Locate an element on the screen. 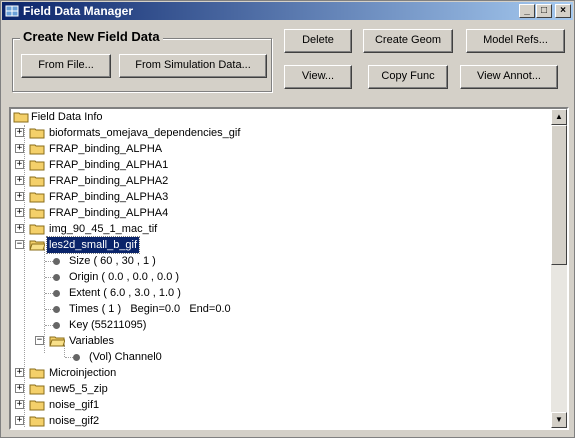 This screenshot has height=438, width=575. scroll-thumb is located at coordinates (559, 195).